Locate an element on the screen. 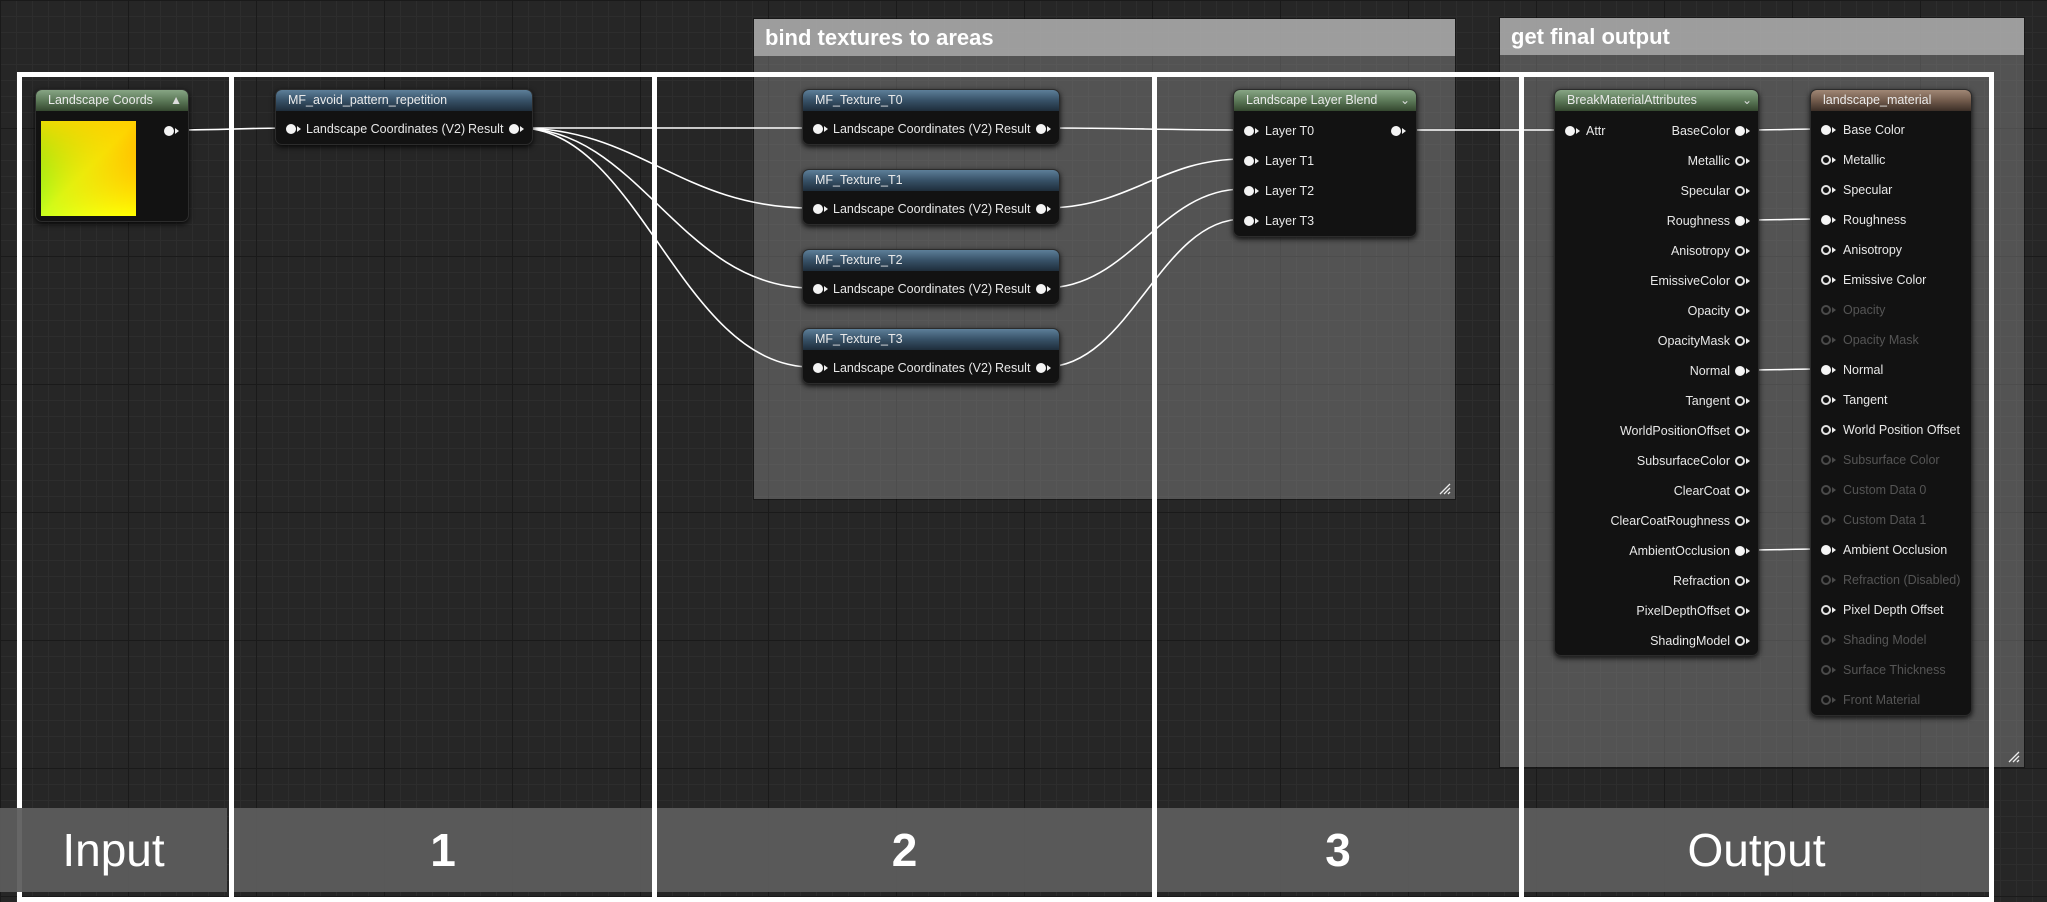 This screenshot has width=2047, height=902. section-label-3: 3 is located at coordinates (1338, 850).